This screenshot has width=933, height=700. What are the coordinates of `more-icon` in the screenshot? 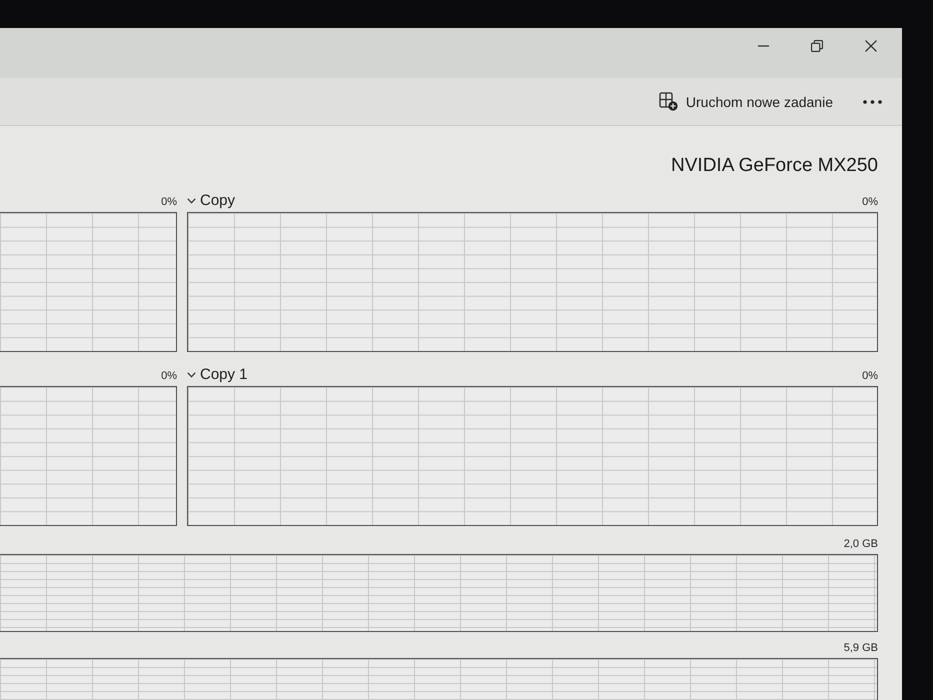 It's located at (872, 102).